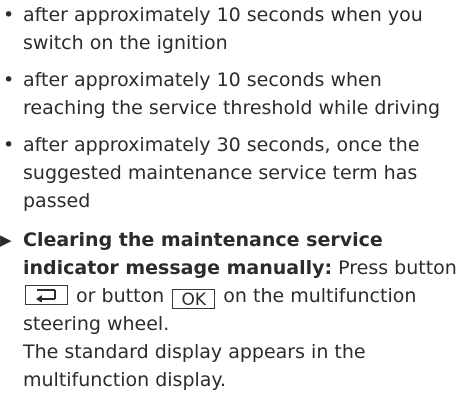 The image size is (463, 420). Describe the element at coordinates (120, 296) in the screenshot. I see `step-text-middle: or button` at that location.